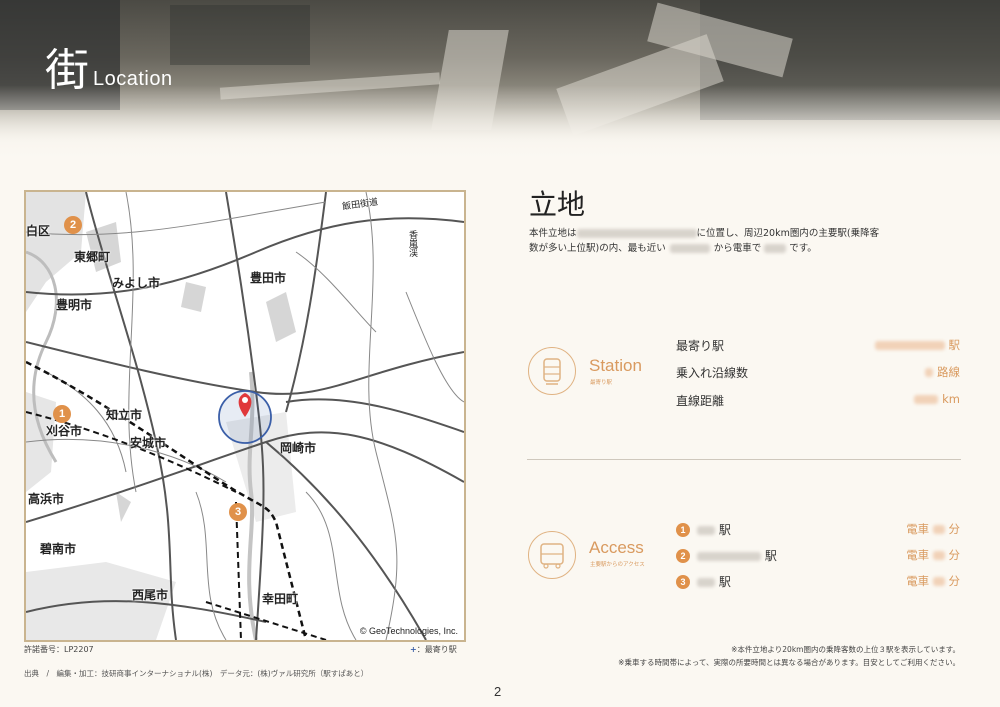 The height and width of the screenshot is (707, 1000). I want to click on station-badge-1: 1, so click(62, 414).